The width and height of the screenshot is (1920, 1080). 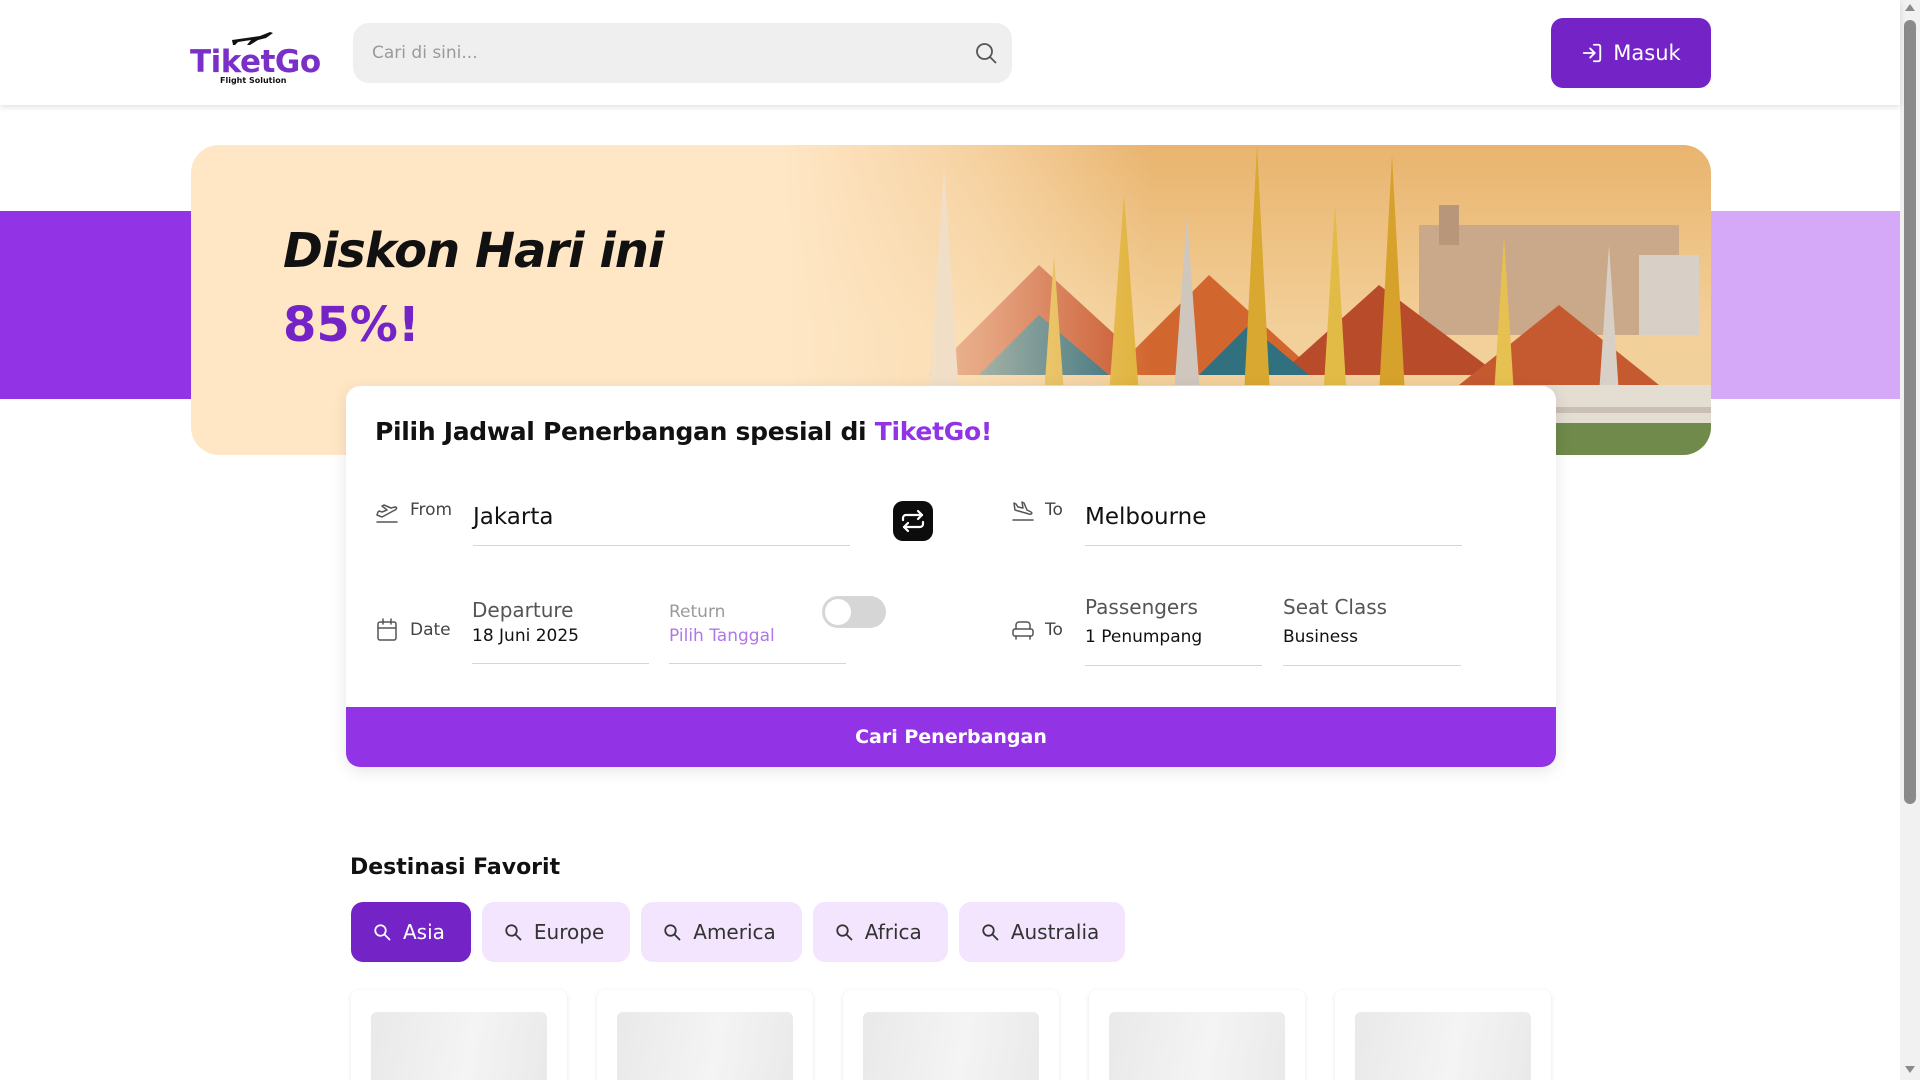 What do you see at coordinates (1320, 637) in the screenshot?
I see `seat-class-value: Business` at bounding box center [1320, 637].